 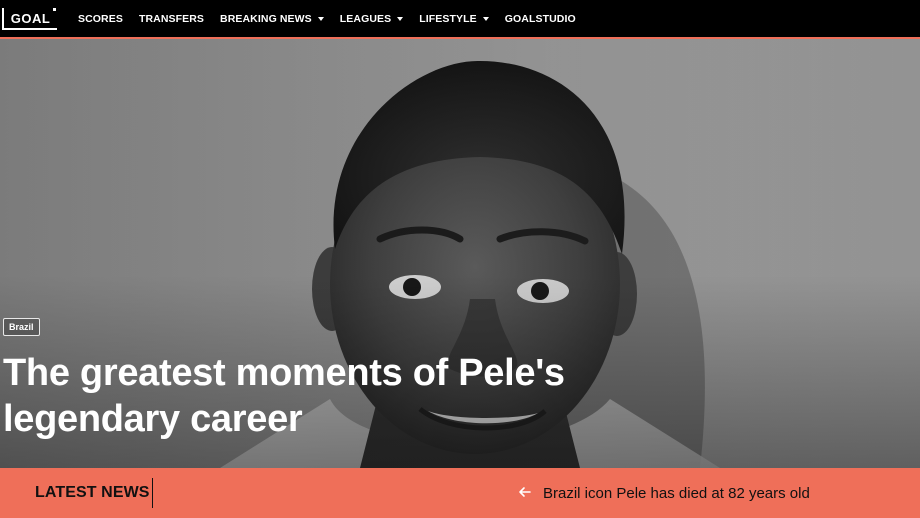 What do you see at coordinates (152, 493) in the screenshot?
I see `divider` at bounding box center [152, 493].